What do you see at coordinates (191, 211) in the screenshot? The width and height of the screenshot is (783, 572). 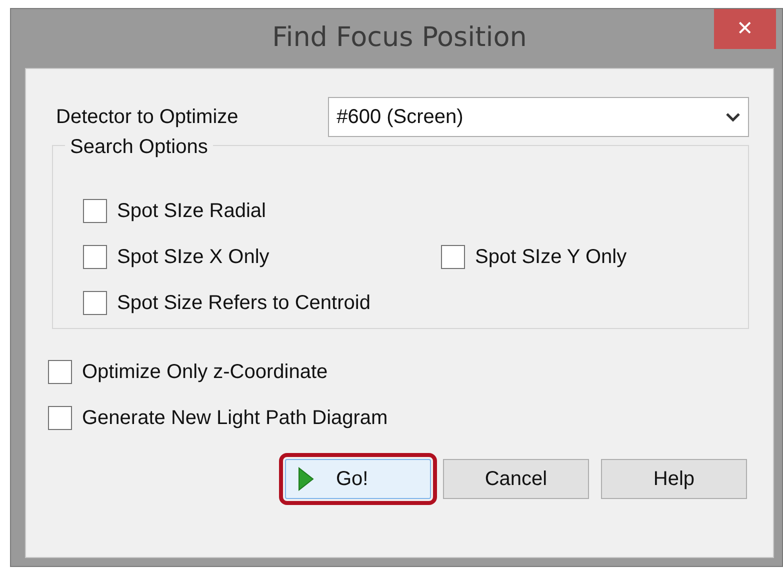 I see `checkbox-label: Spot SIze Radial` at bounding box center [191, 211].